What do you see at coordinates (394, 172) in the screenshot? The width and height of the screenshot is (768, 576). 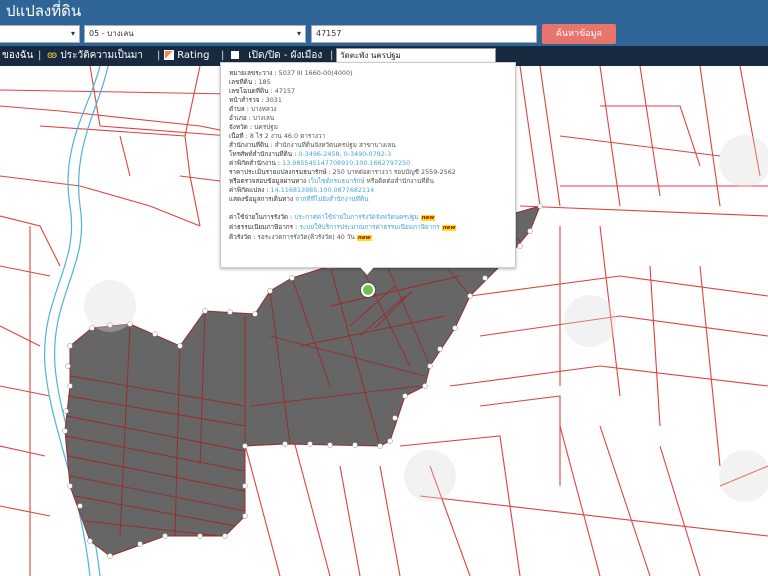 I see `price-value: 250 บาทต่อตารางวา รอบบัญชี 2559-2562` at bounding box center [394, 172].